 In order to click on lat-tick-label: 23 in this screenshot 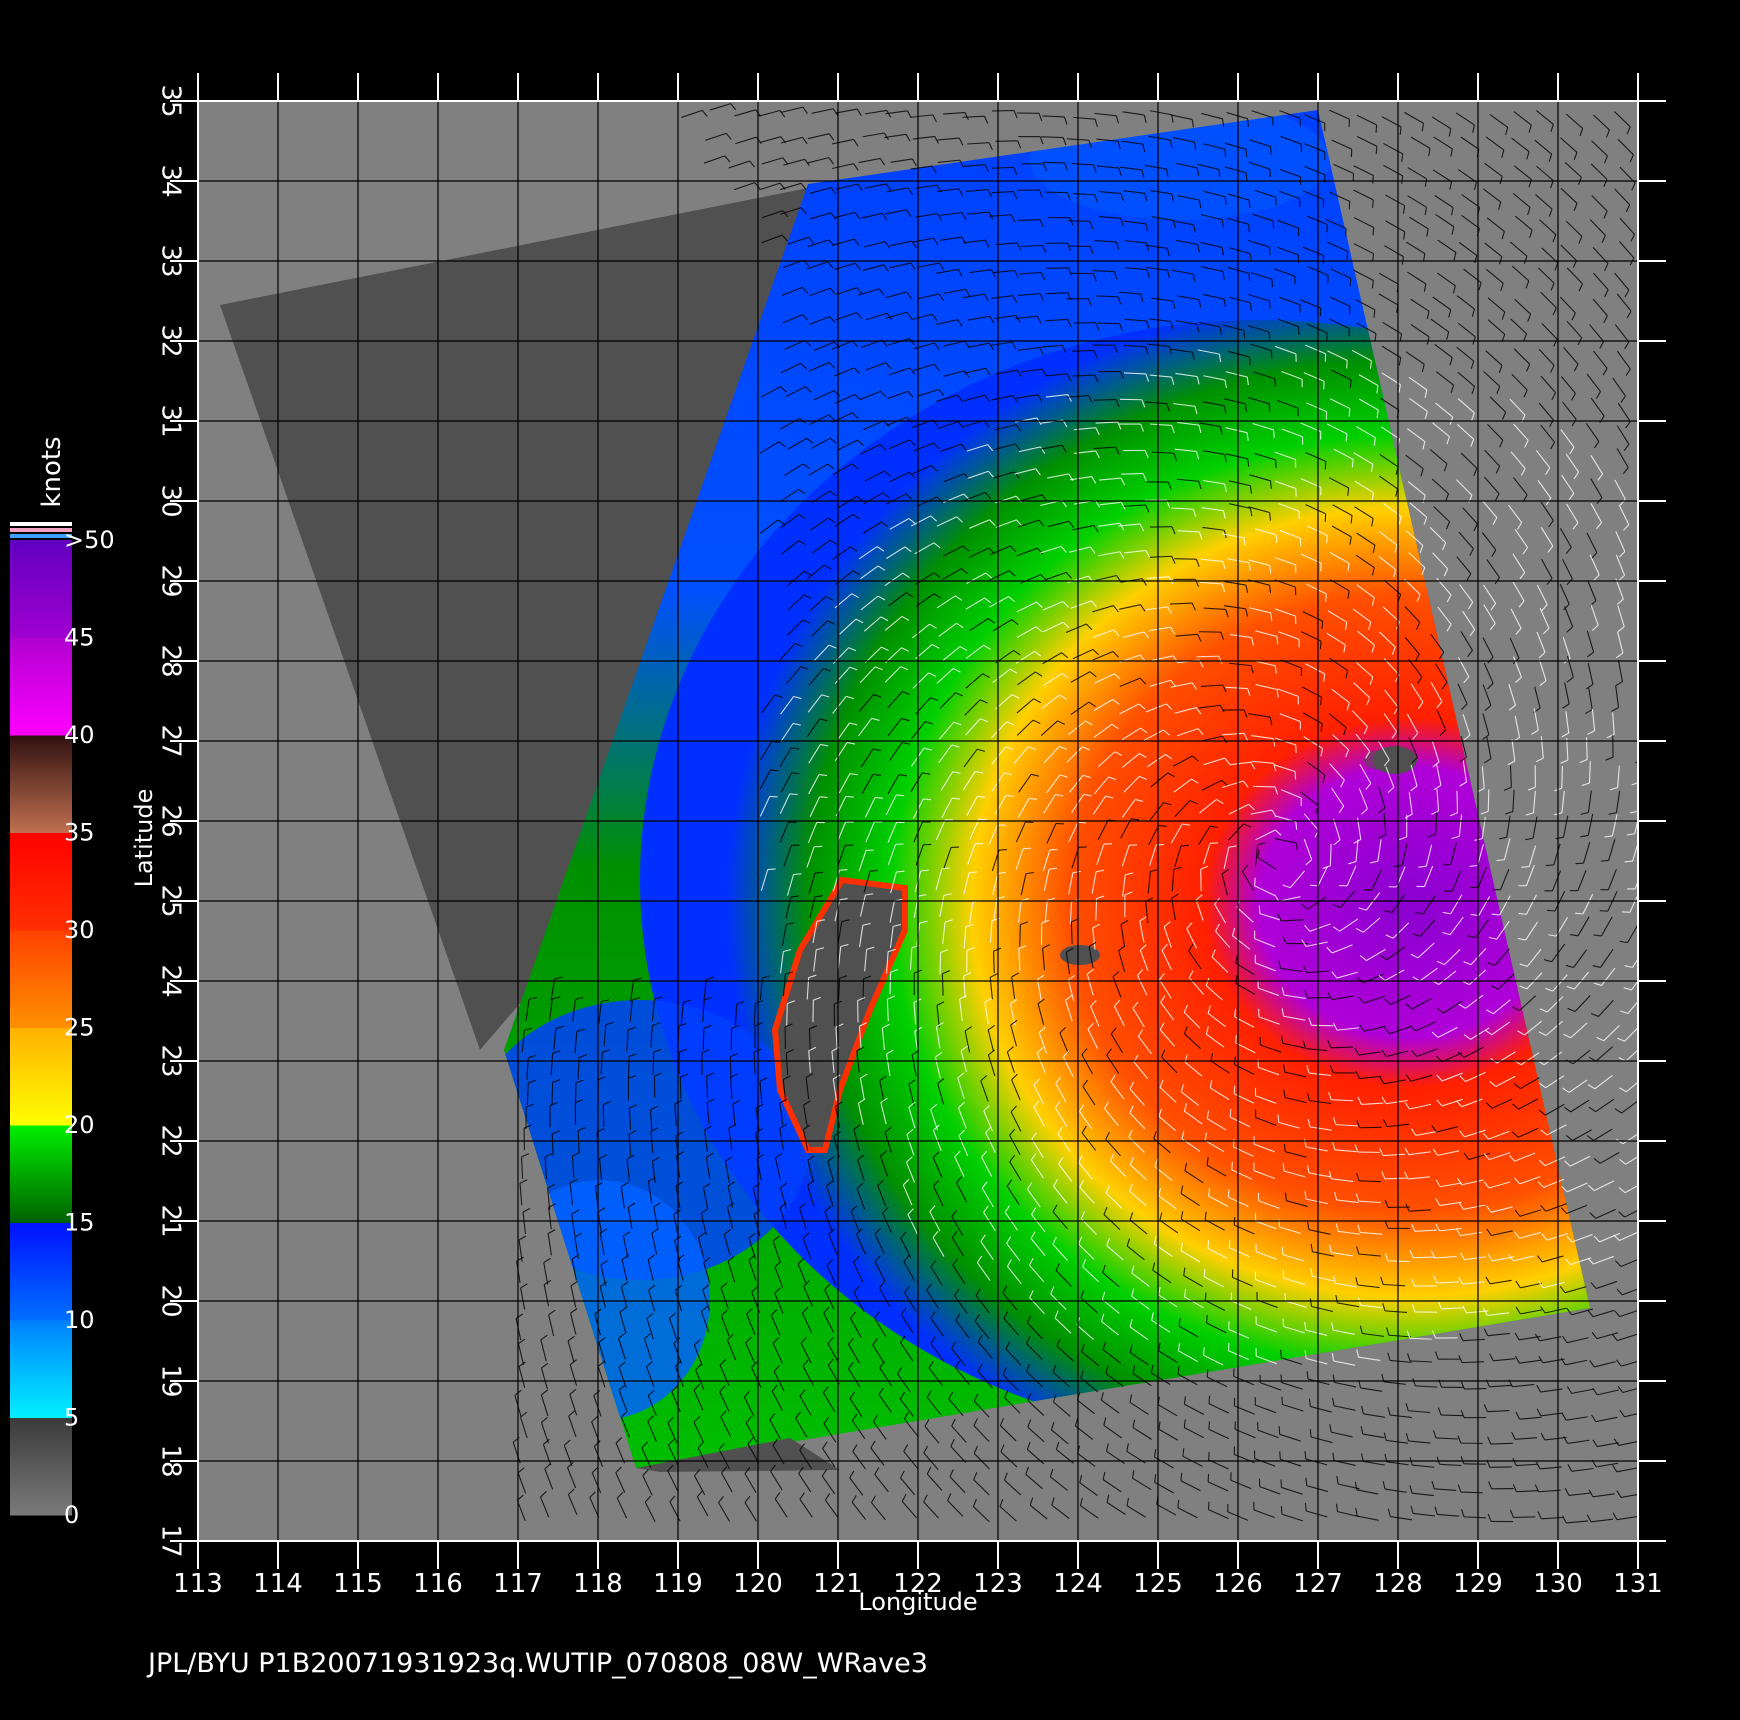, I will do `click(171, 1060)`.